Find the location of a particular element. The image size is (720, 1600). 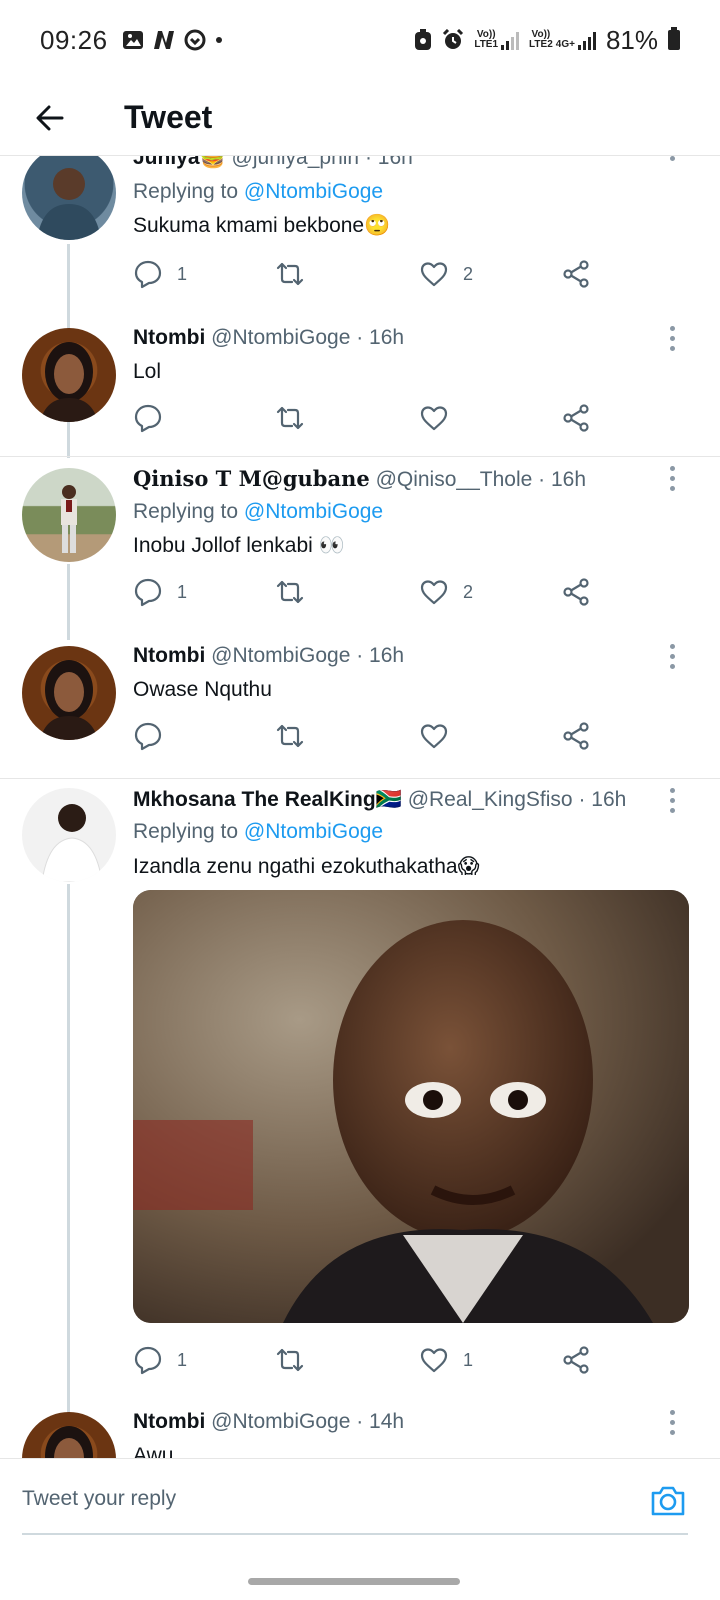

like-button: 1 is located at coordinates (446, 1360).